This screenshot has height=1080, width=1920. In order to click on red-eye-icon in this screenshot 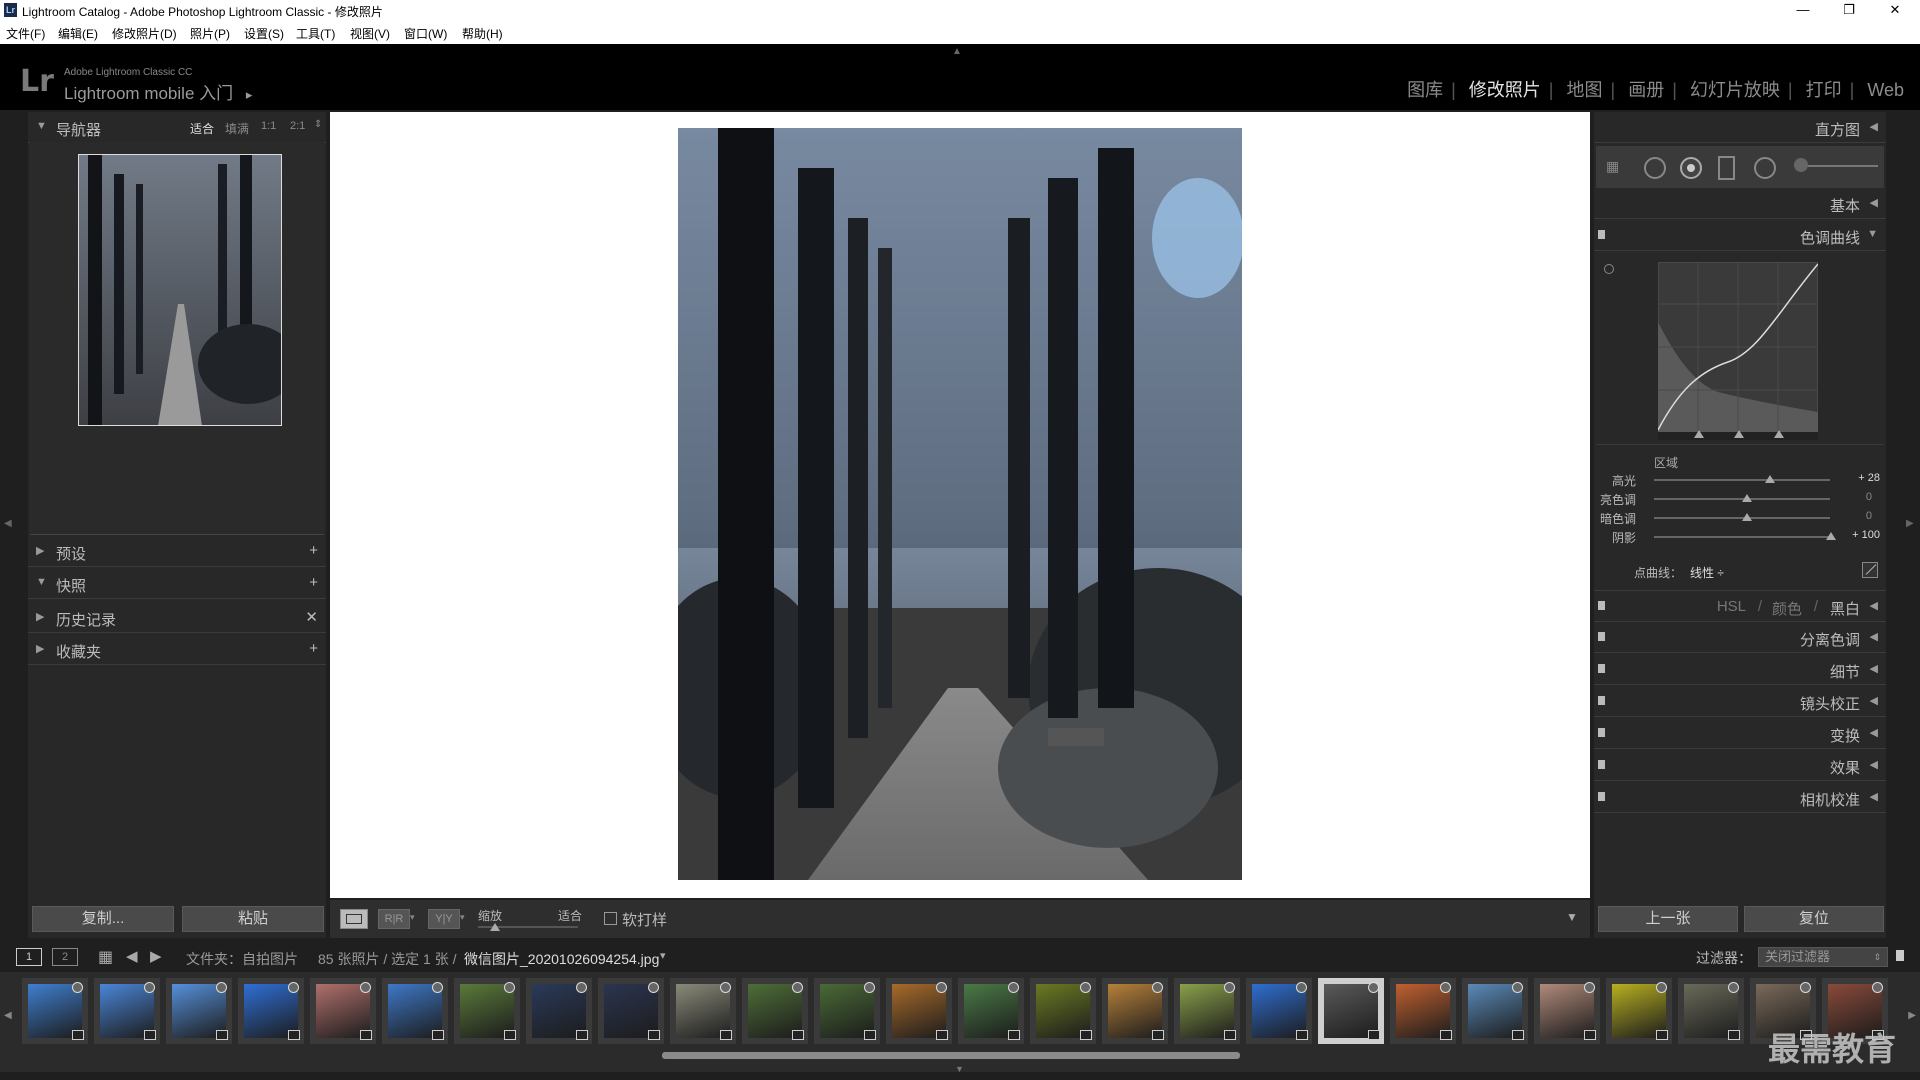, I will do `click(1691, 168)`.